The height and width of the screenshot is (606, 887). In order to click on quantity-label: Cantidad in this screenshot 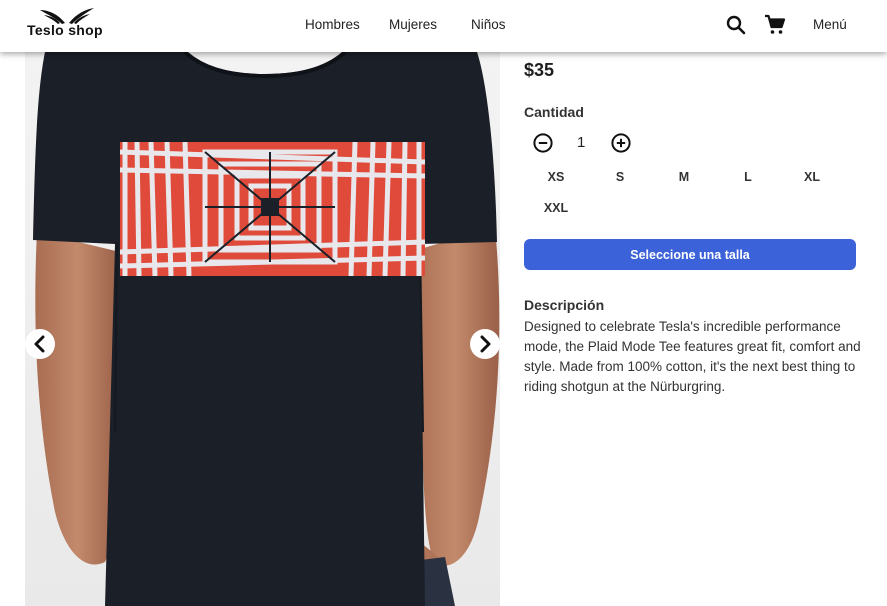, I will do `click(554, 112)`.